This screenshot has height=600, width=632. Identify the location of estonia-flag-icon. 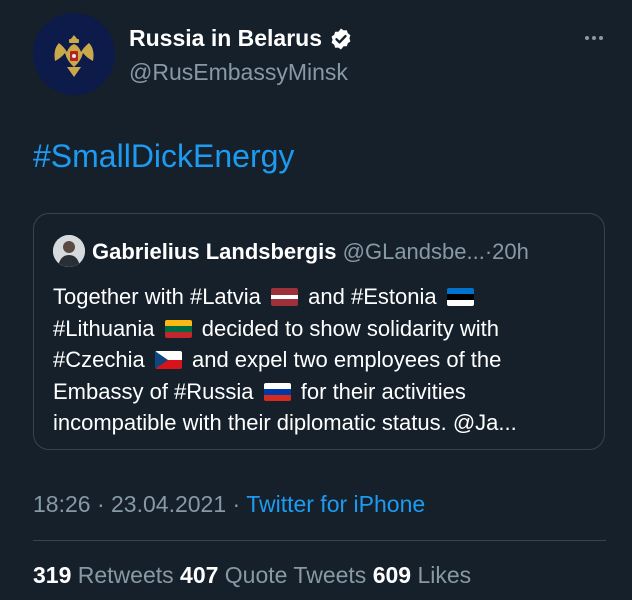
(460, 297).